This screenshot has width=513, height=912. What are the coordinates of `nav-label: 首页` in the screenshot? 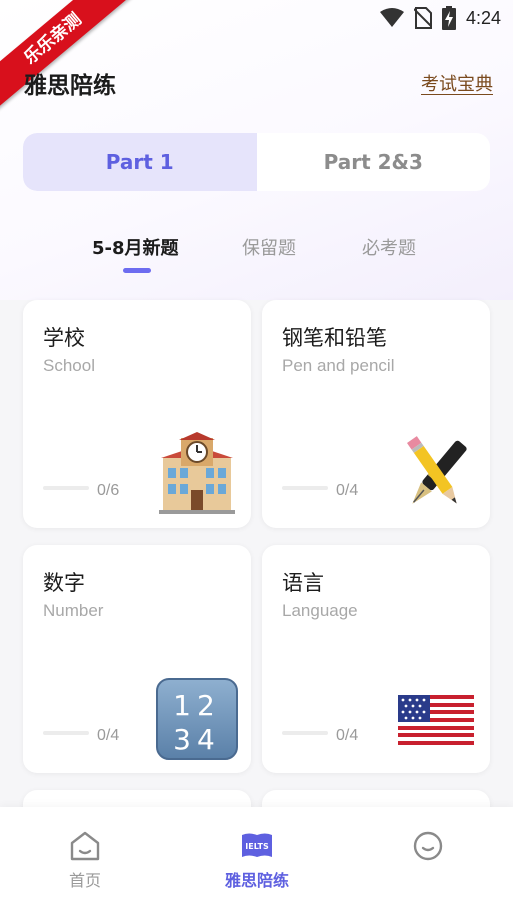 It's located at (84, 880).